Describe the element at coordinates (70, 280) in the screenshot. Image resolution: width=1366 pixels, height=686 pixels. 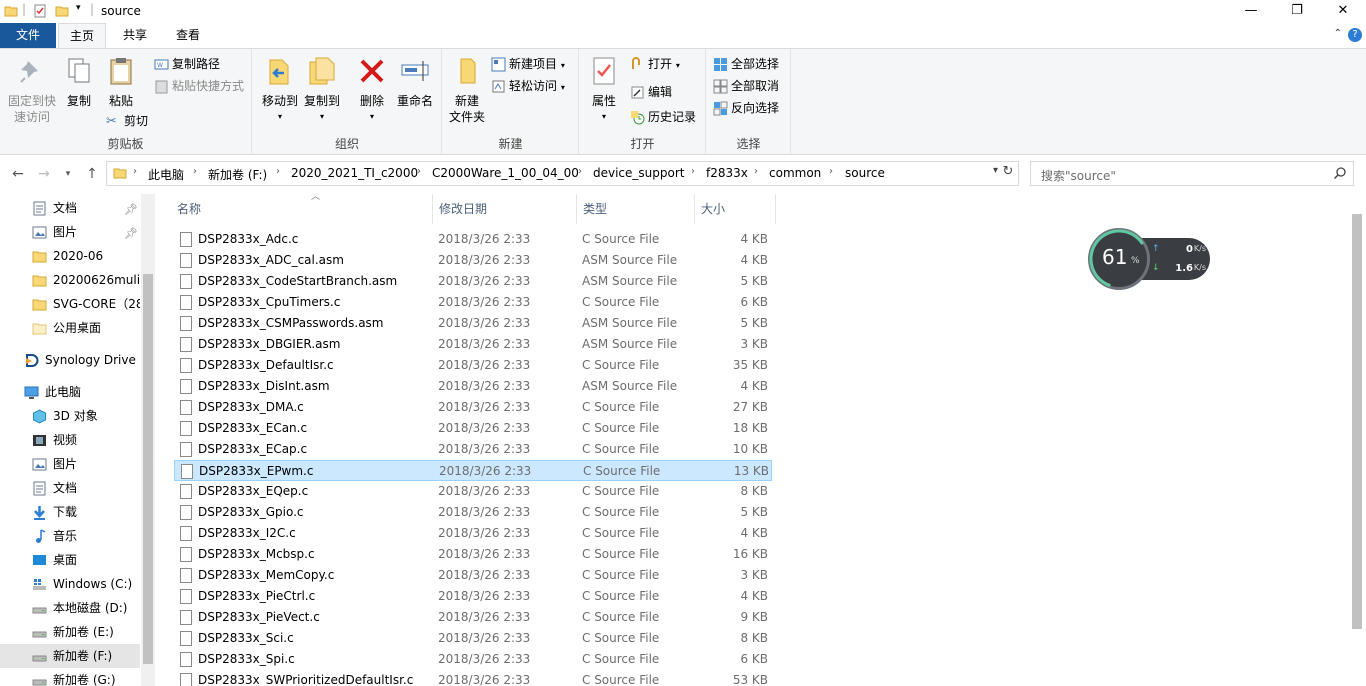
I see `nav-item-folder-mulitsim: 20200626mulitsim` at that location.